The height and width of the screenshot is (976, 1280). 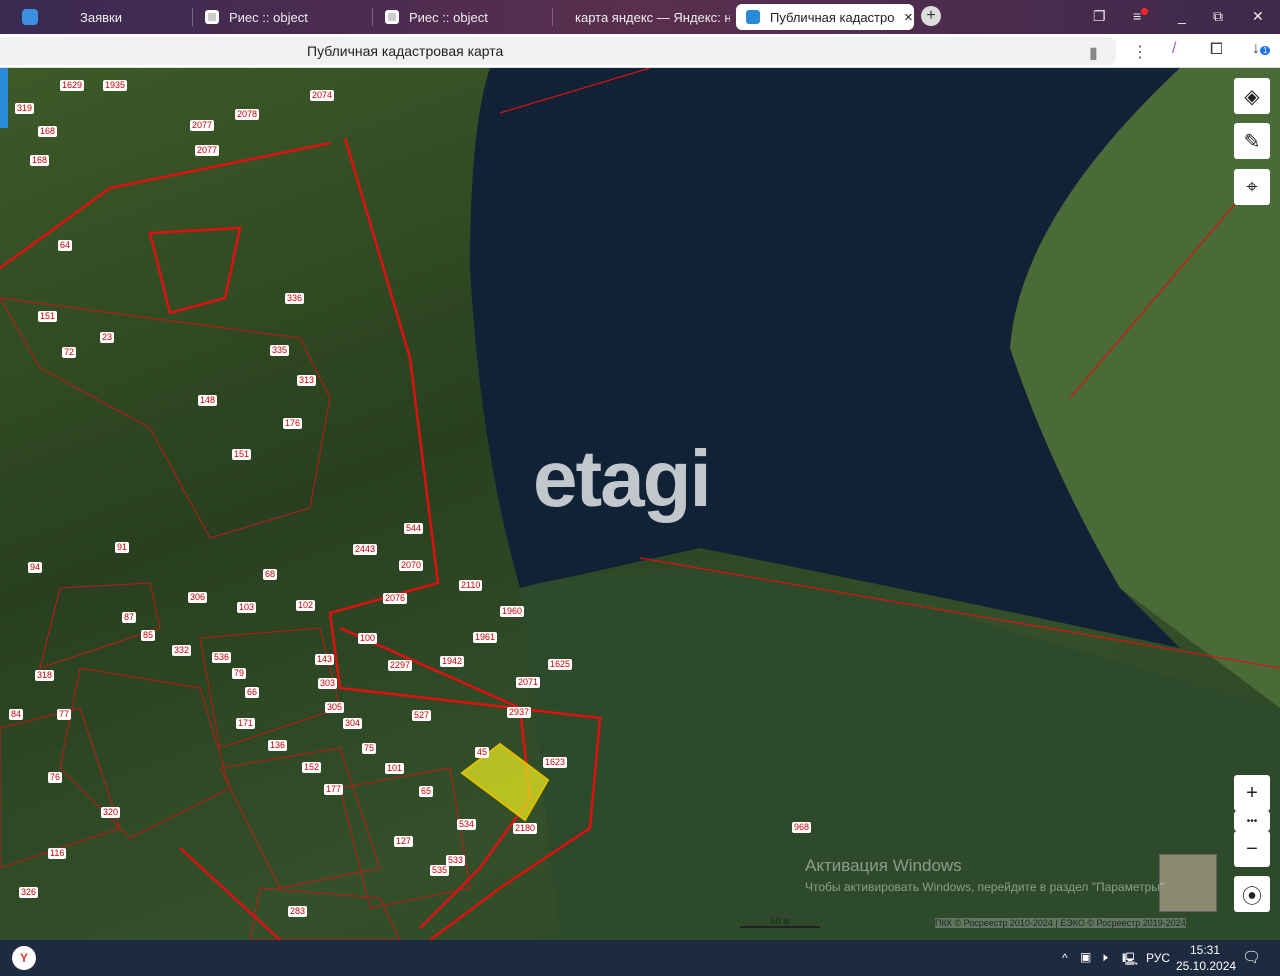 I want to click on parcel-label: 143, so click(x=325, y=659).